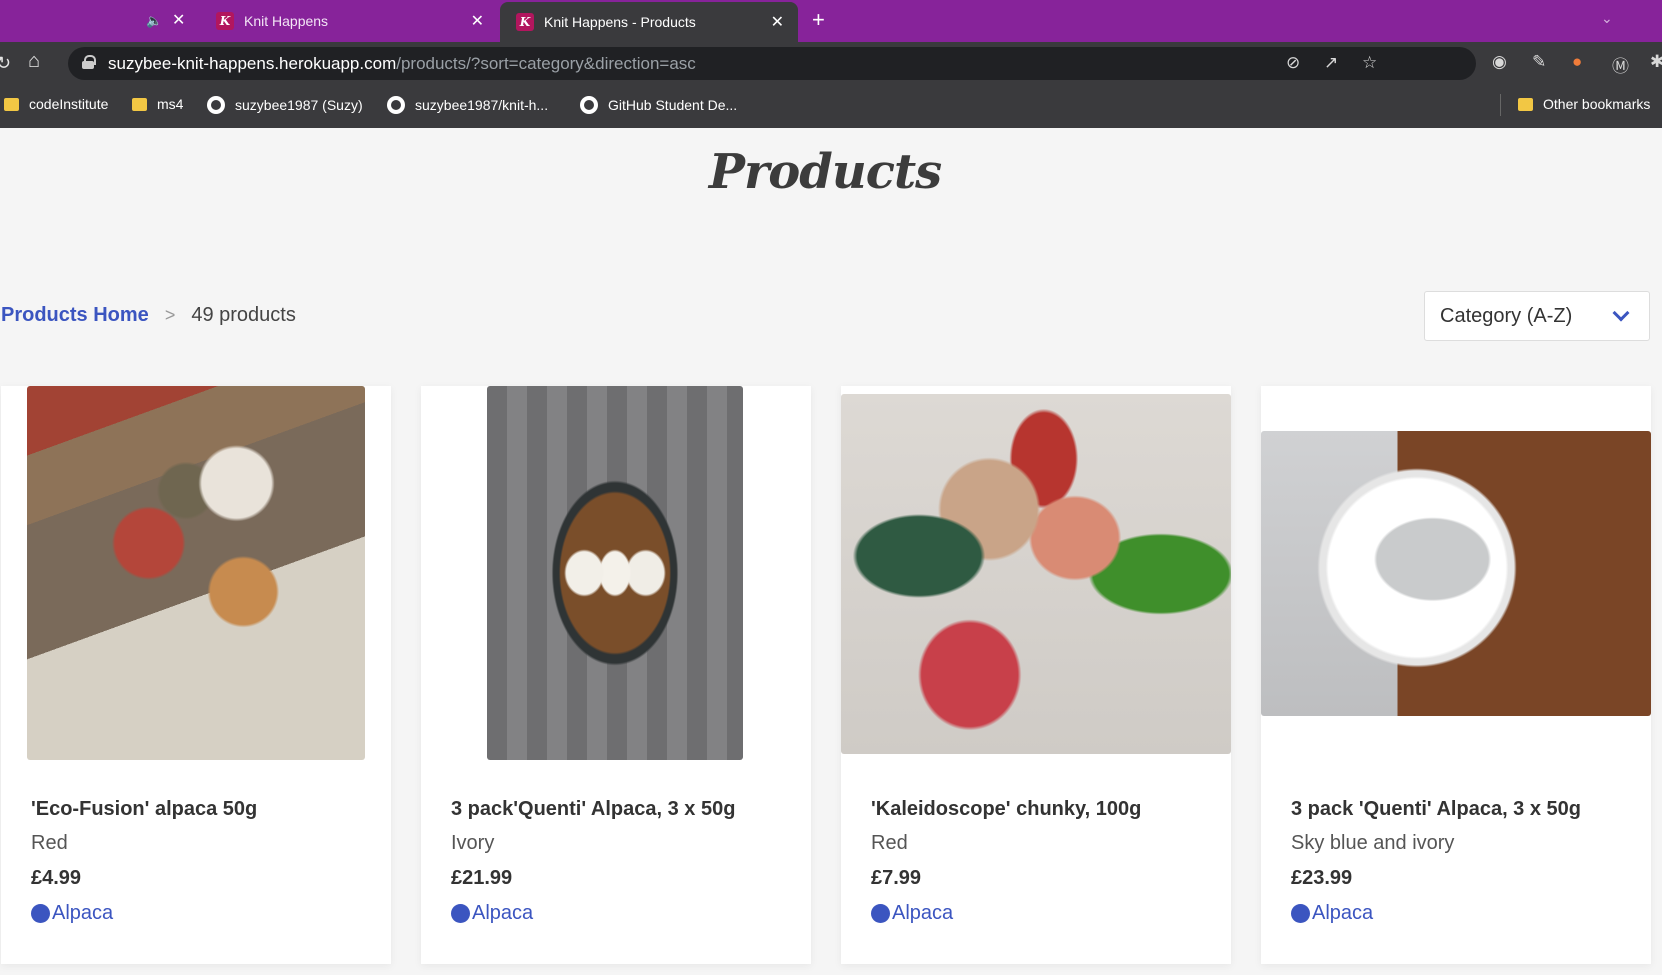  I want to click on bookmark-other: Other bookmarks, so click(1584, 104).